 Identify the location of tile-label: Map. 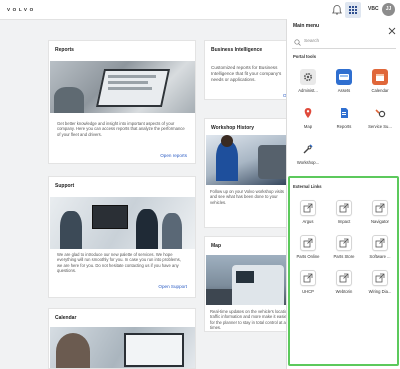
(308, 126).